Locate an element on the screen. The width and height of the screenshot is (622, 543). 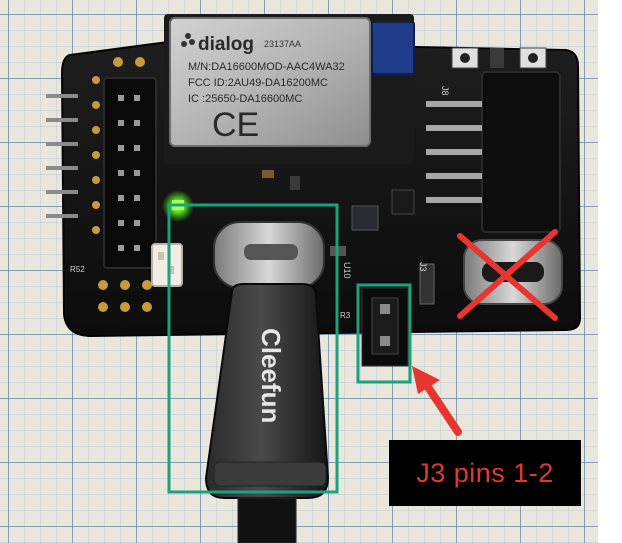
module-ic: IC :25650-DA16600MC is located at coordinates (245, 99).